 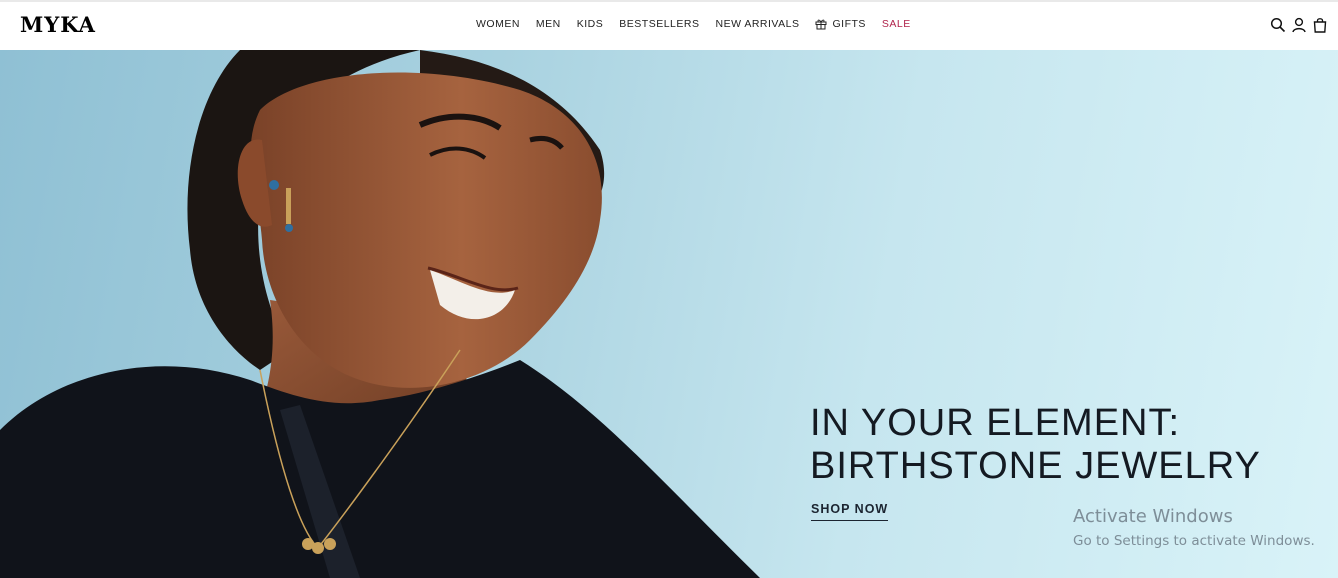 What do you see at coordinates (498, 24) in the screenshot?
I see `nav-item-women: WOMEN` at bounding box center [498, 24].